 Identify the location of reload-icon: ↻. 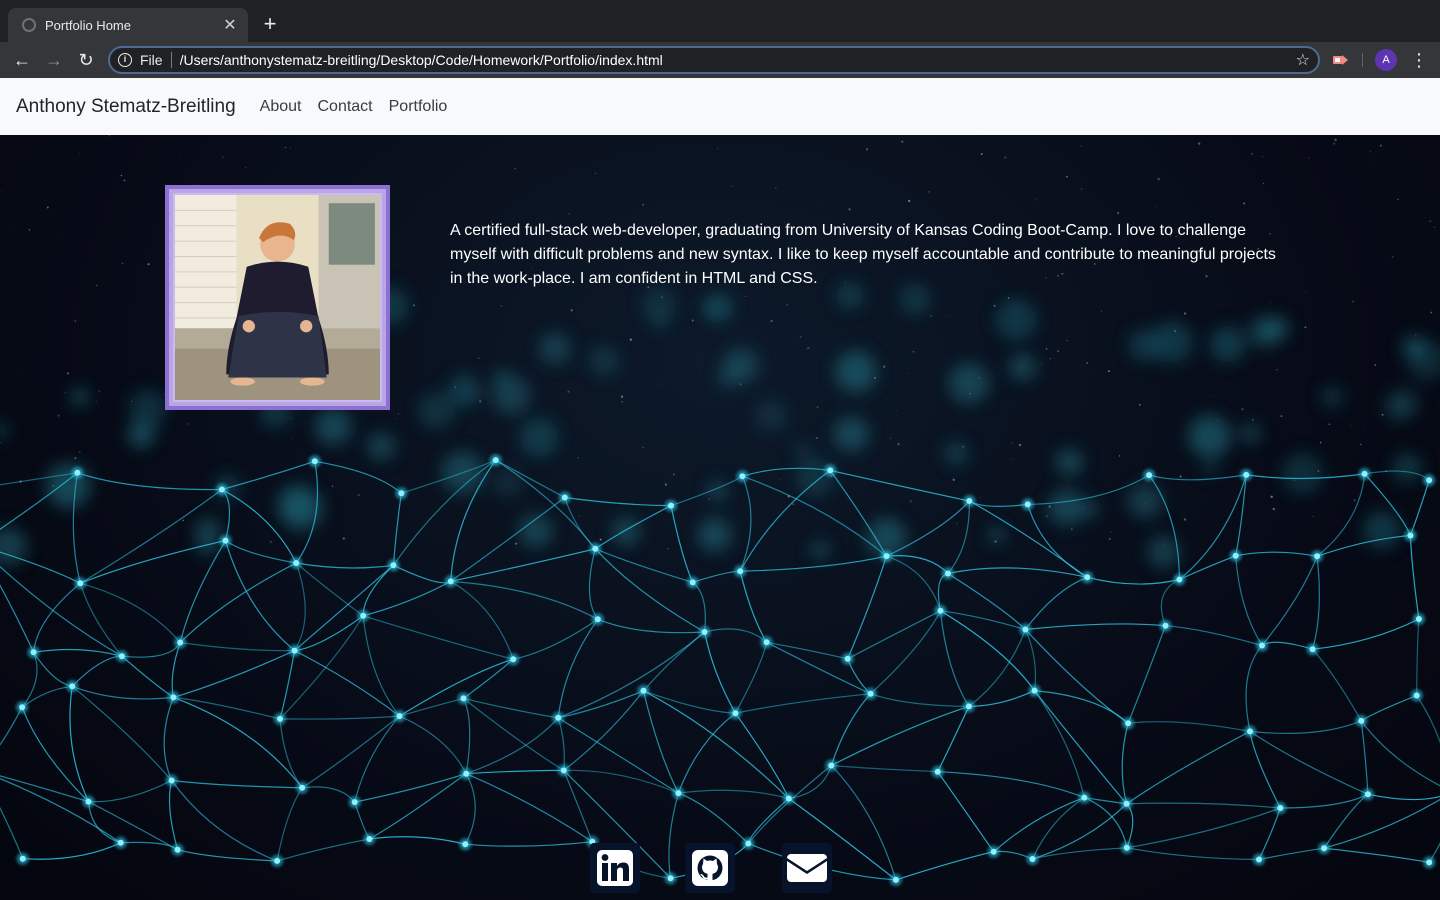
(86, 60).